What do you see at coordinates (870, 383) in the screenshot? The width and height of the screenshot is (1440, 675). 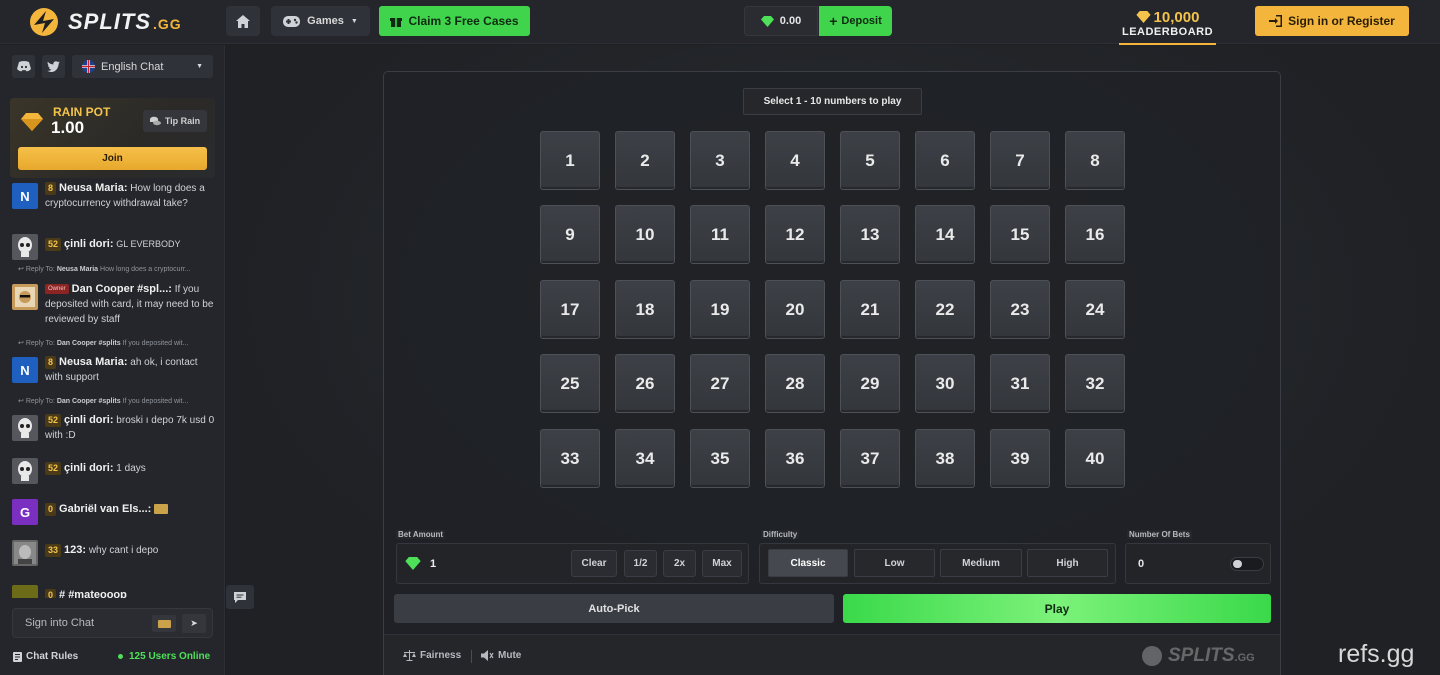 I see `number-tile-29: 29` at bounding box center [870, 383].